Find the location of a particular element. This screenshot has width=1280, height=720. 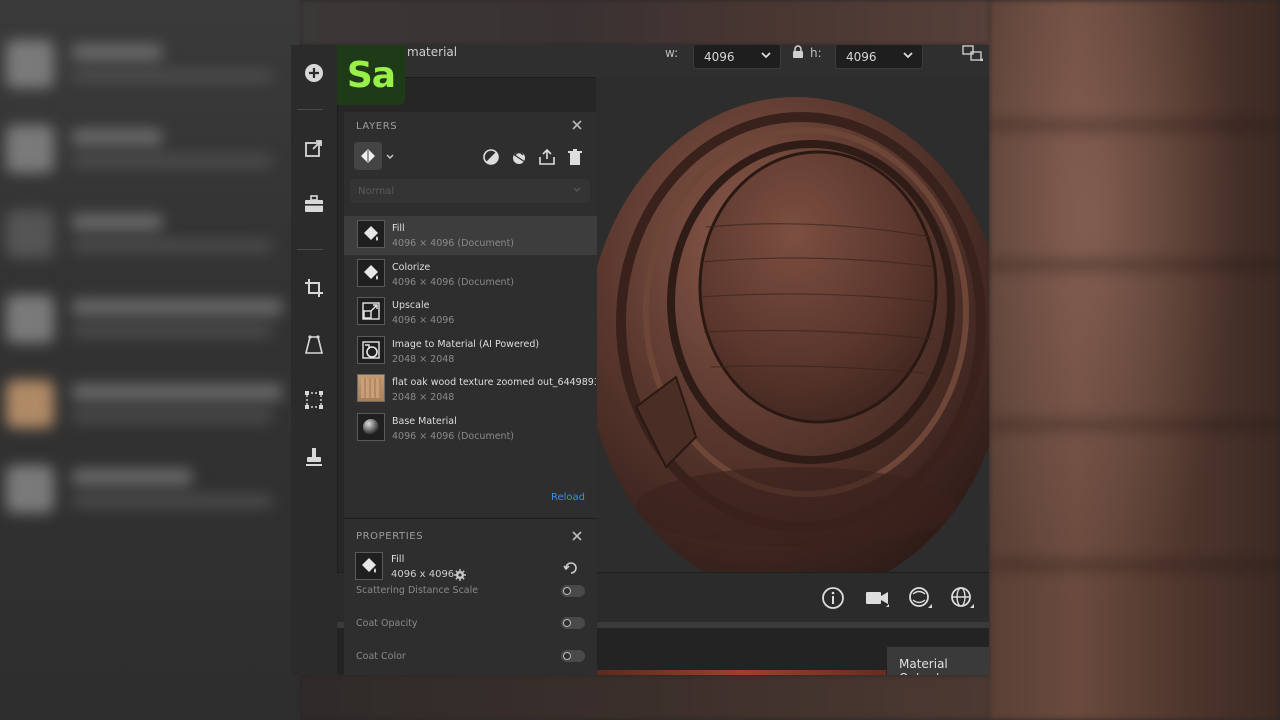

tool-rail is located at coordinates (314, 360).